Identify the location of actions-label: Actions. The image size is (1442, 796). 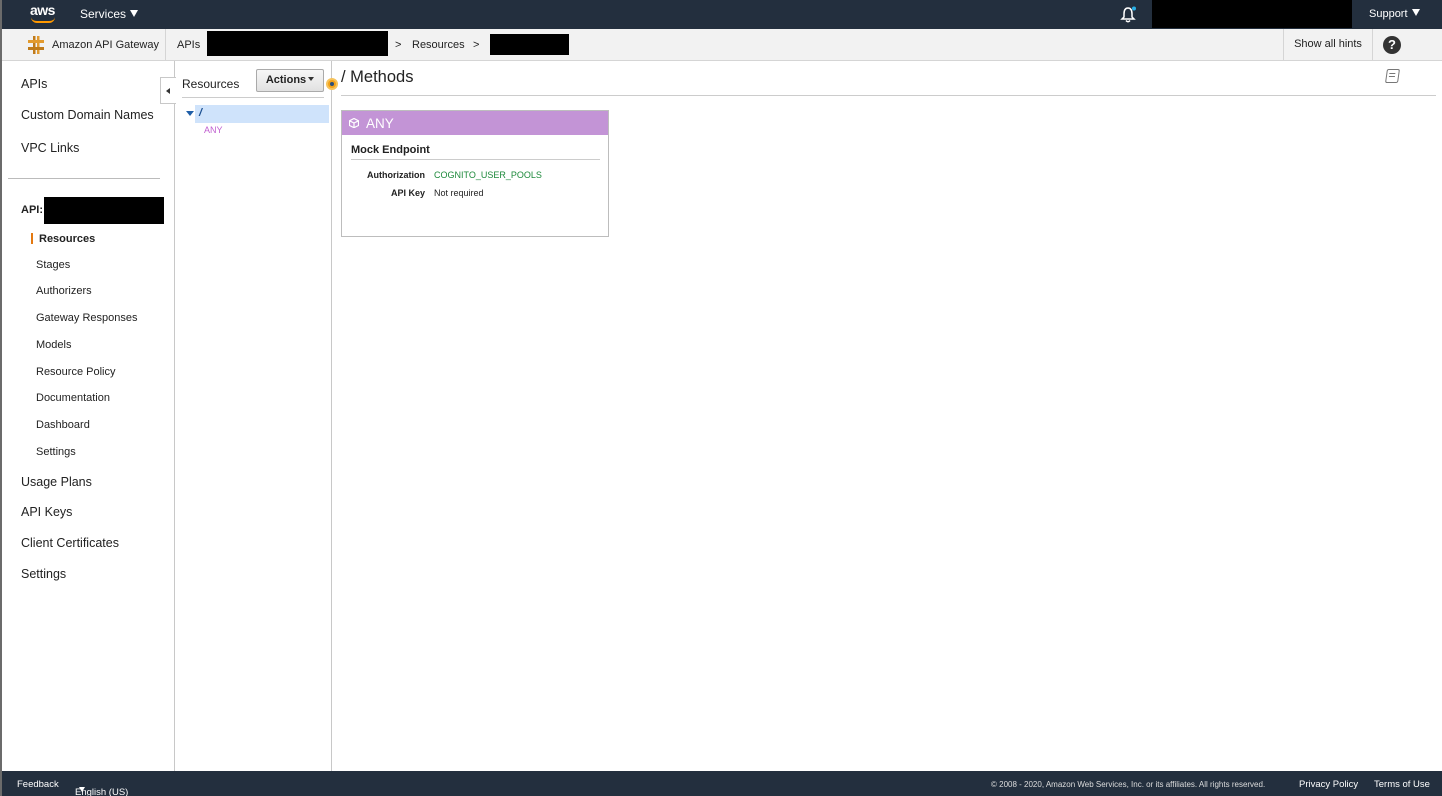
(286, 80).